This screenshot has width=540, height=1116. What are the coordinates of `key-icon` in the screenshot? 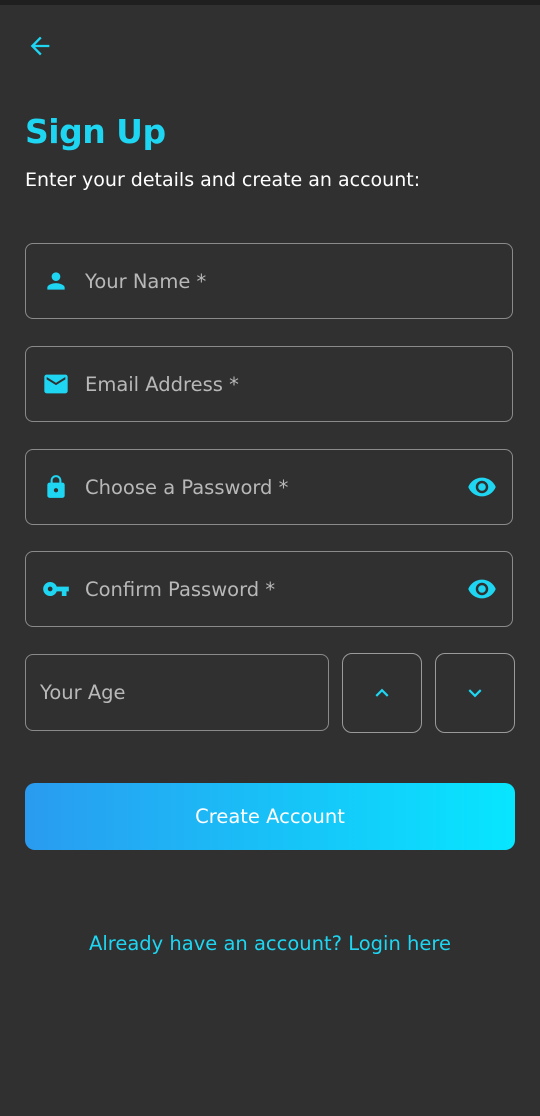 It's located at (56, 589).